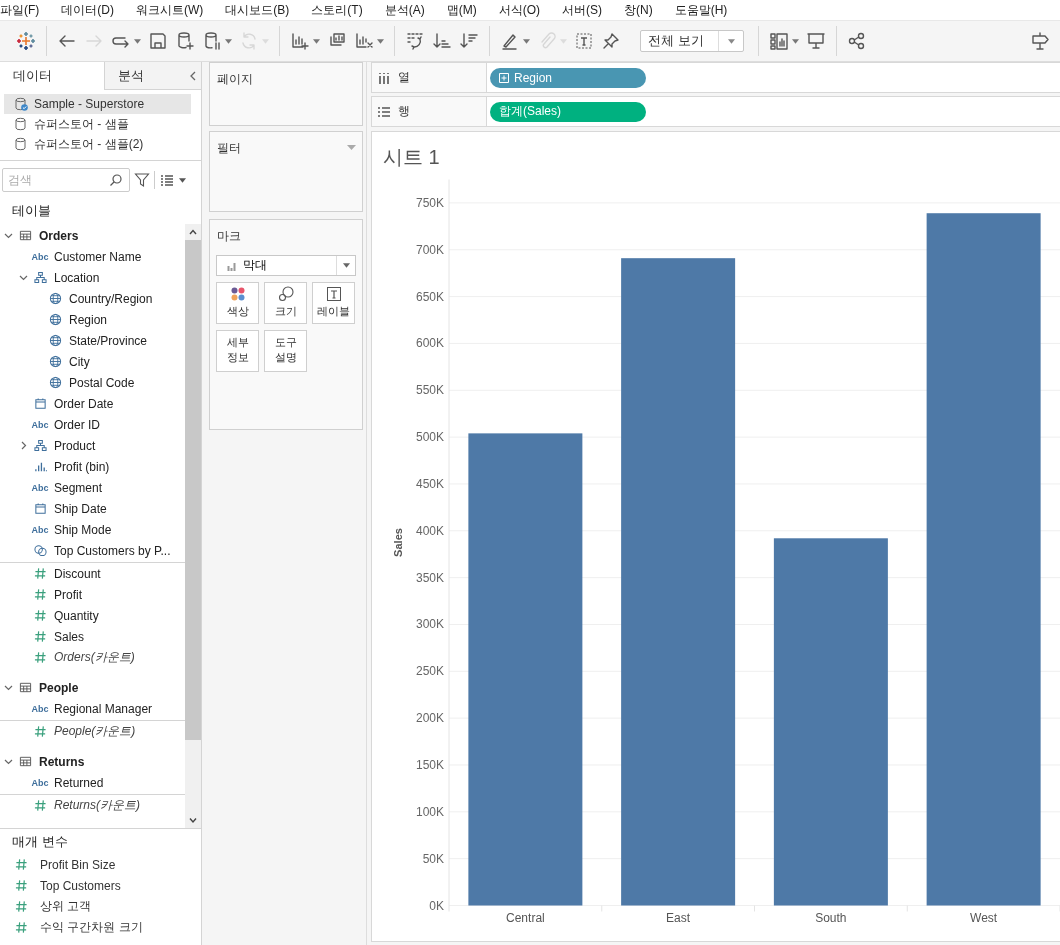  Describe the element at coordinates (21, 104) in the screenshot. I see `database-check-icon` at that location.